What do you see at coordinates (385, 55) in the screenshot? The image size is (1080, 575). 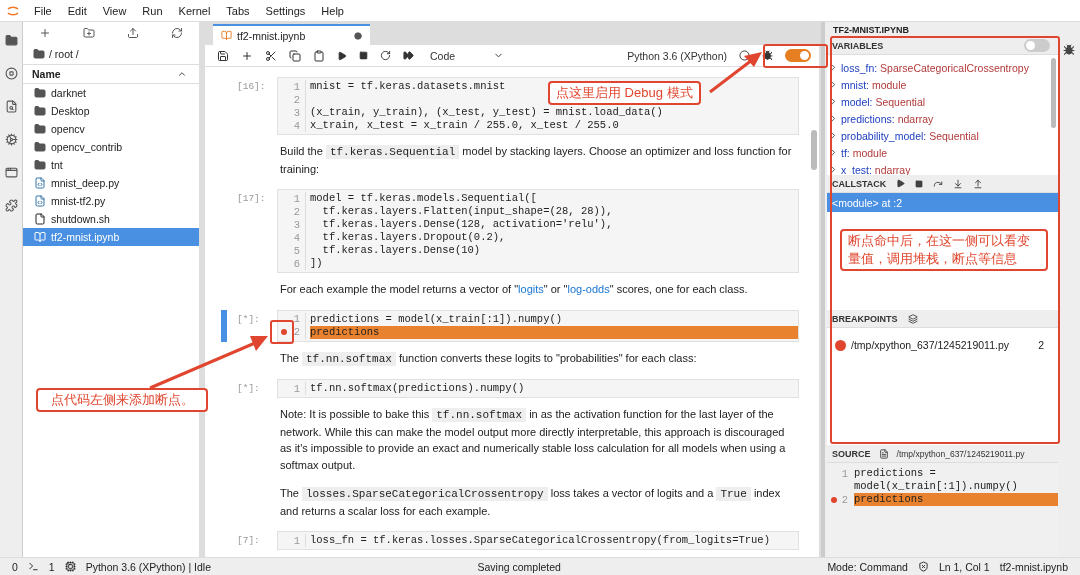 I see `restart-icon` at bounding box center [385, 55].